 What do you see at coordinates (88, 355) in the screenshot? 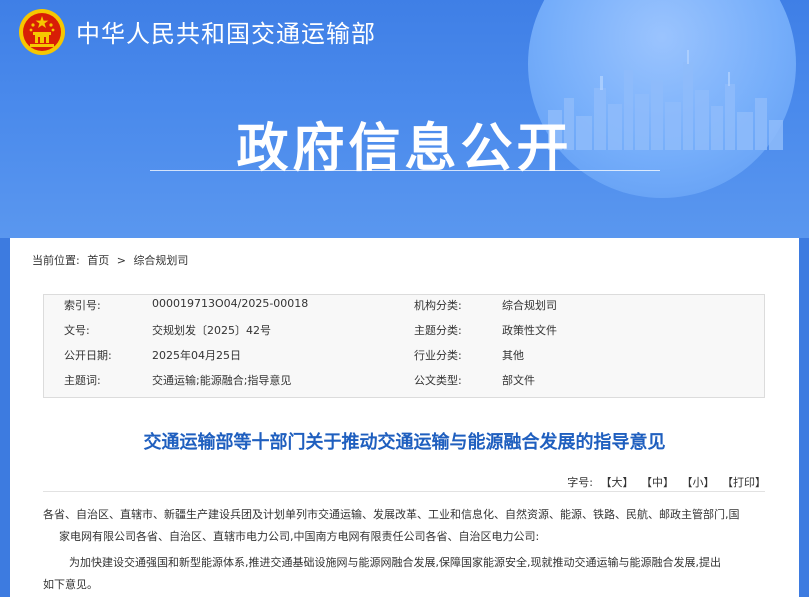
I see `metadata-key: 公开日期:` at bounding box center [88, 355].